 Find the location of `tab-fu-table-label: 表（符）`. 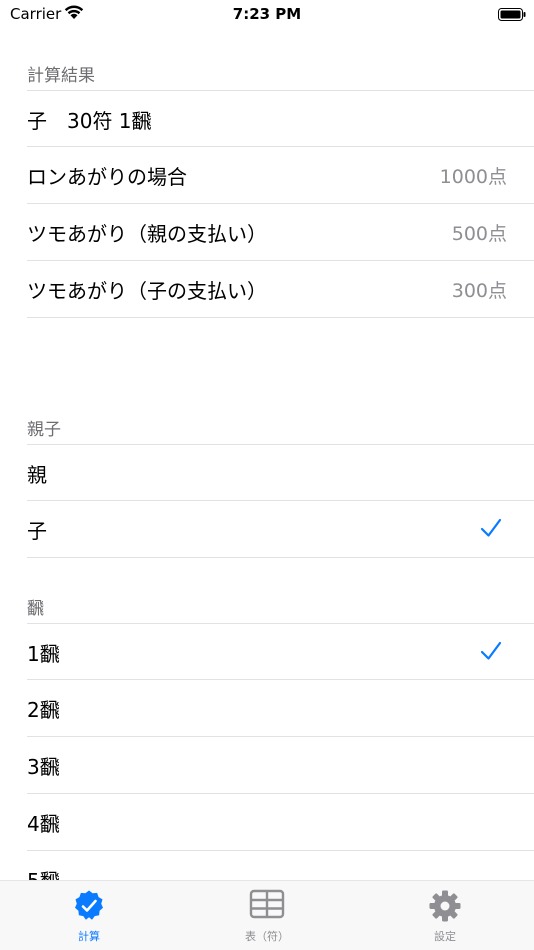

tab-fu-table-label: 表（符） is located at coordinates (267, 936).